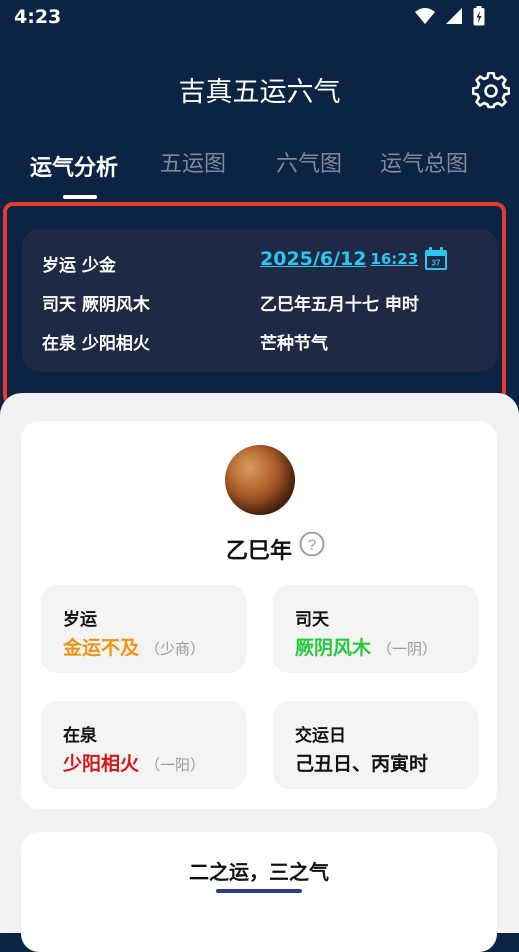 This screenshot has width=519, height=952. Describe the element at coordinates (362, 764) in the screenshot. I see `tile-jiaoyun-value: 己丑日、丙寅时` at that location.